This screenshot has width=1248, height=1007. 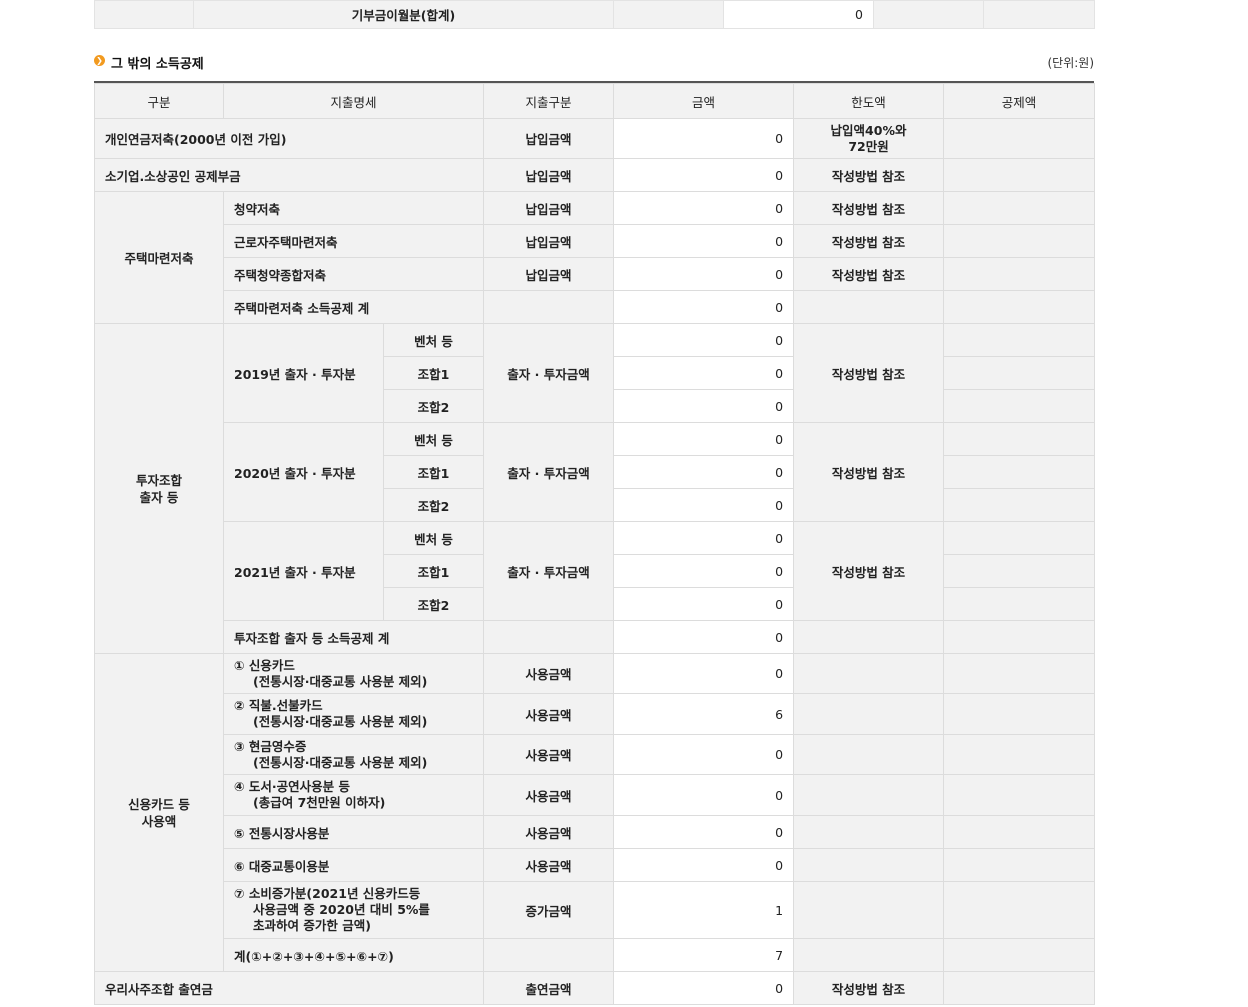 What do you see at coordinates (704, 714) in the screenshot?
I see `card-item-amount: 6` at bounding box center [704, 714].